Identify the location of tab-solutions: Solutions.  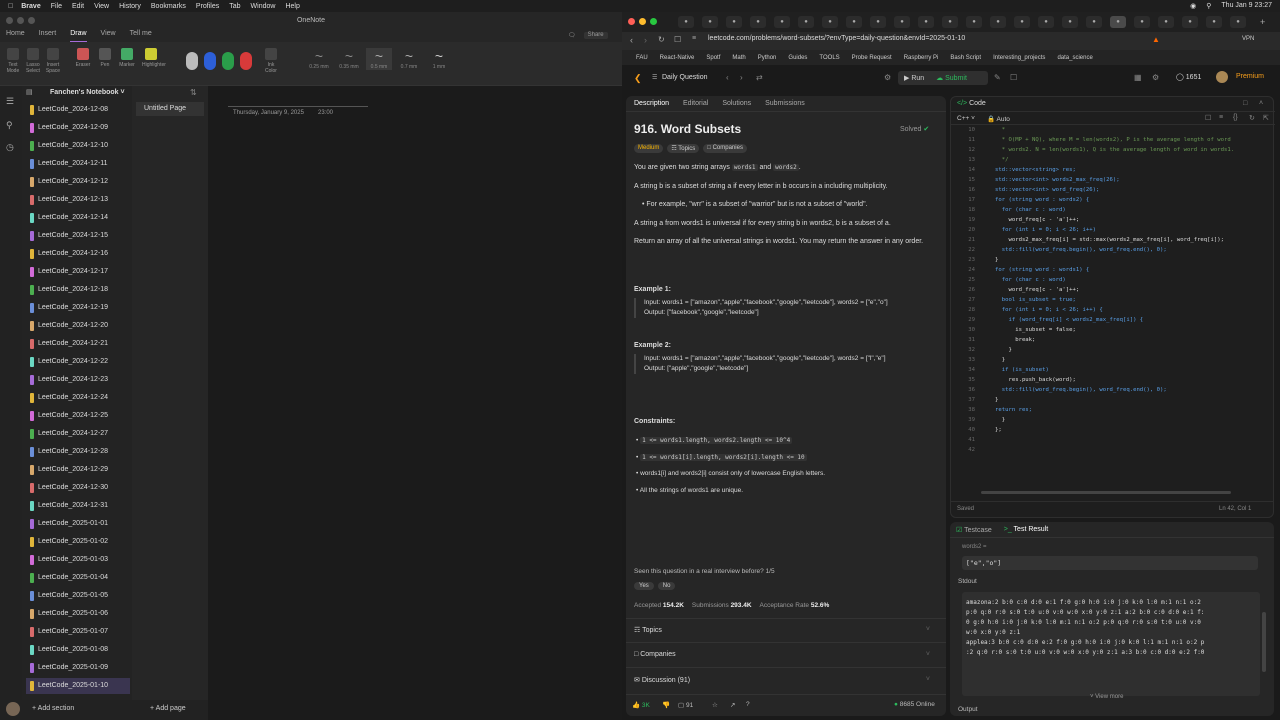
(736, 103).